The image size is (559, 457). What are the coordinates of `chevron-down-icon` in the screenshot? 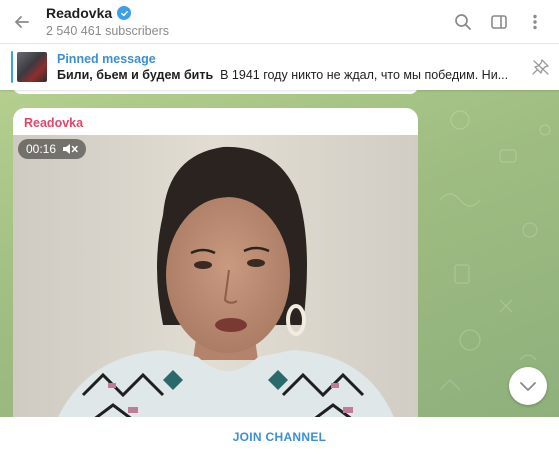 It's located at (528, 386).